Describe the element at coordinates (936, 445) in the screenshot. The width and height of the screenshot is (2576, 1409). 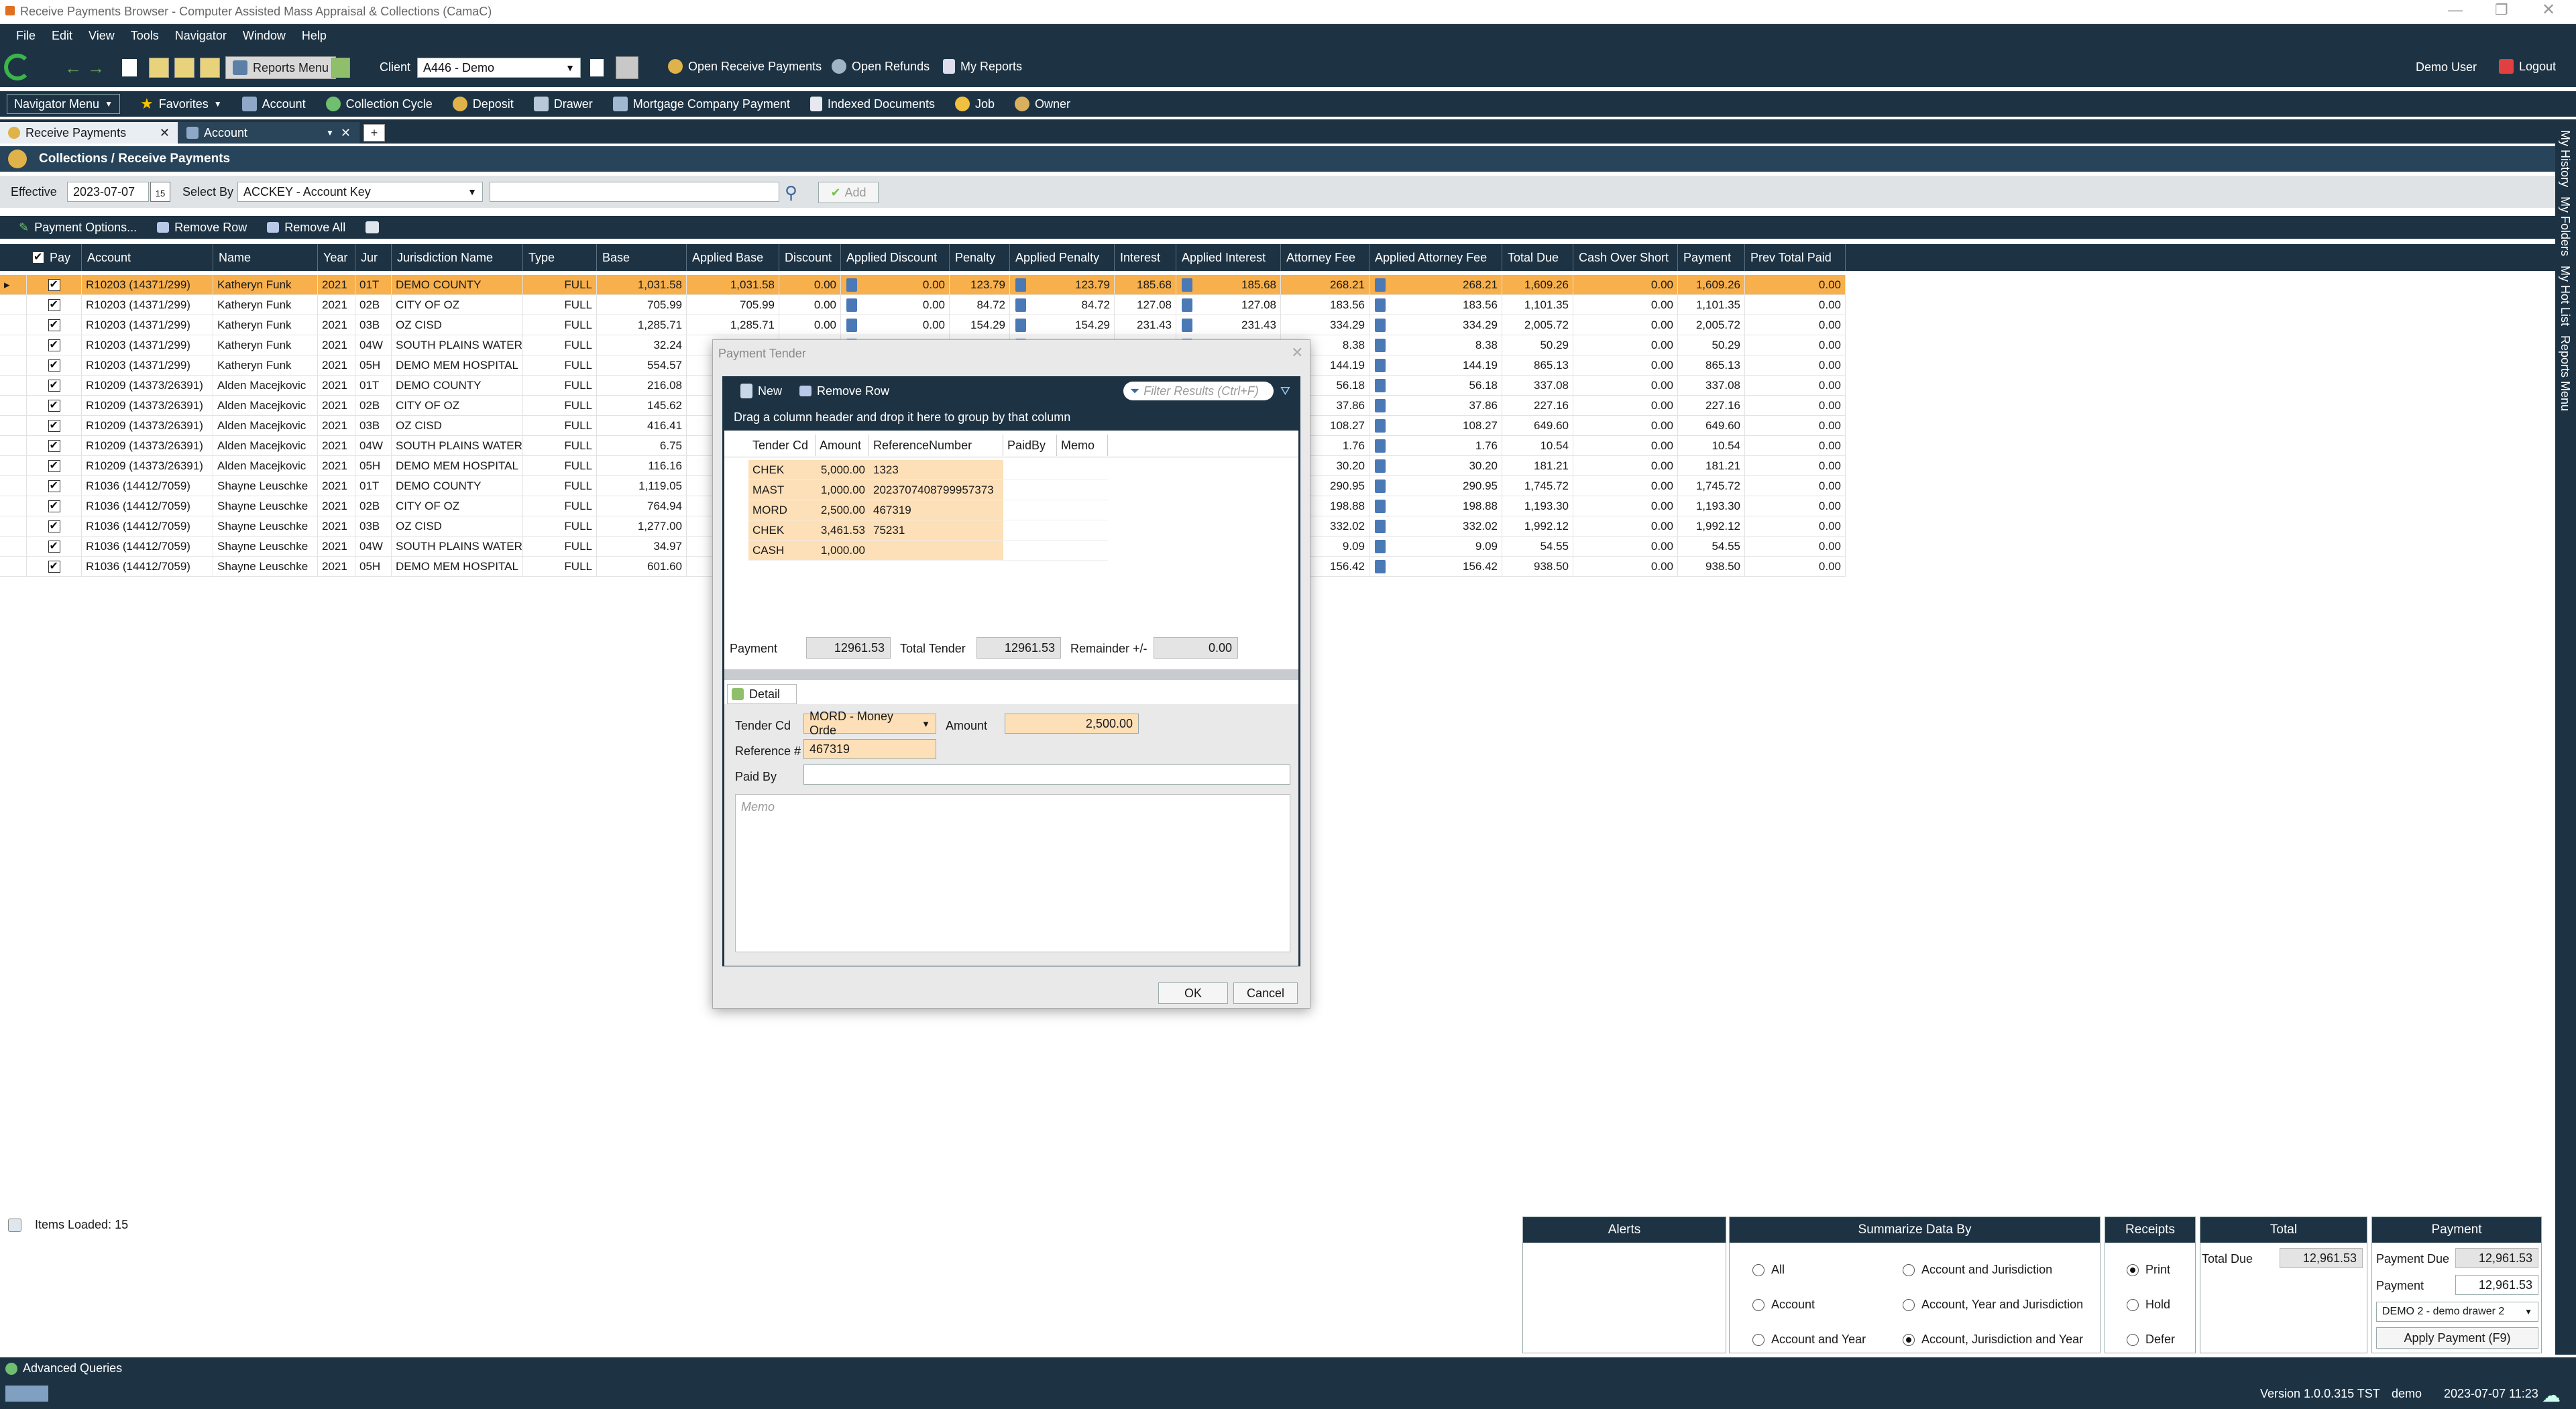
I see `col-reference-number: ReferenceNumber` at that location.